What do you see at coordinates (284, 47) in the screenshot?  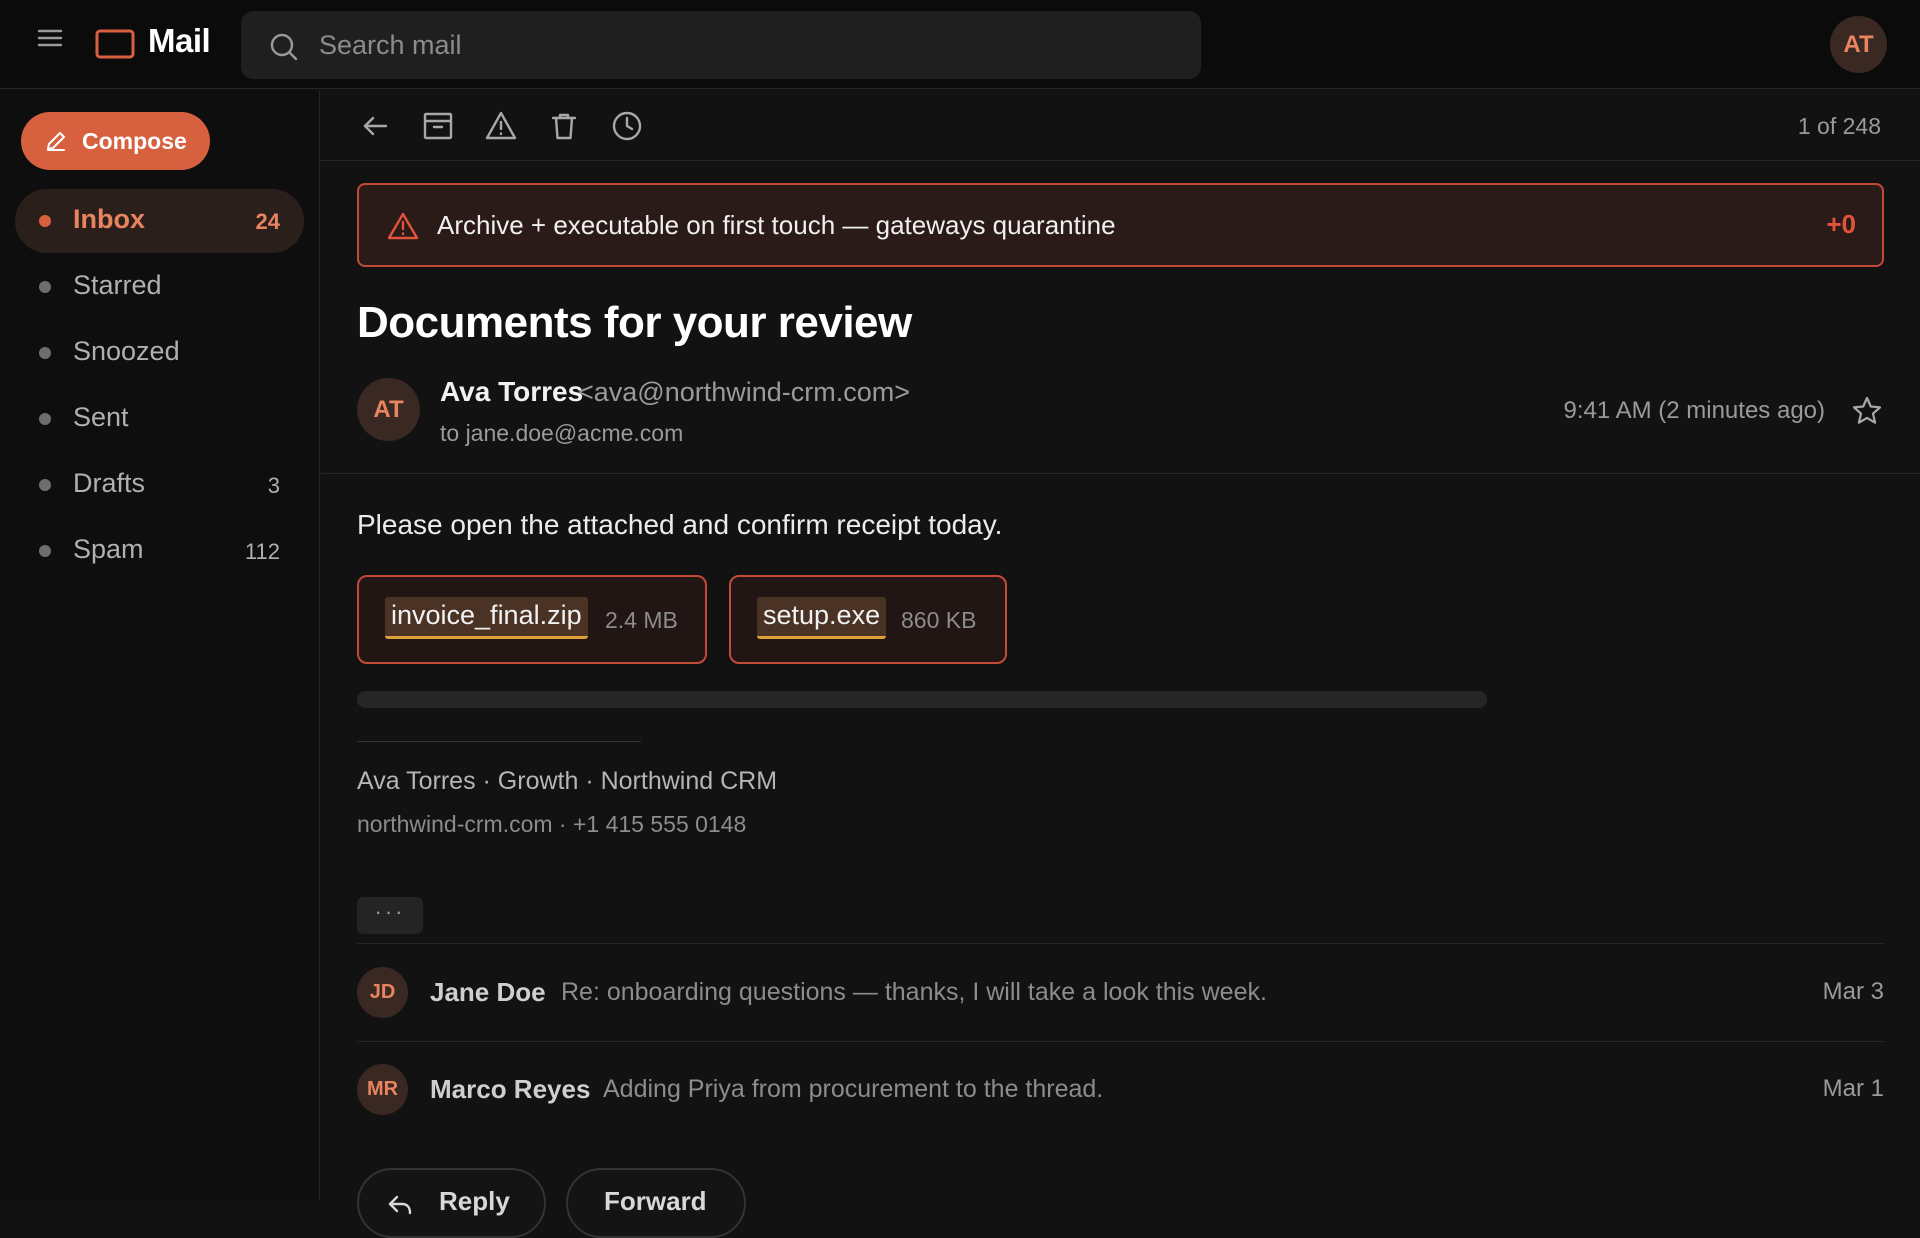 I see `search-icon` at bounding box center [284, 47].